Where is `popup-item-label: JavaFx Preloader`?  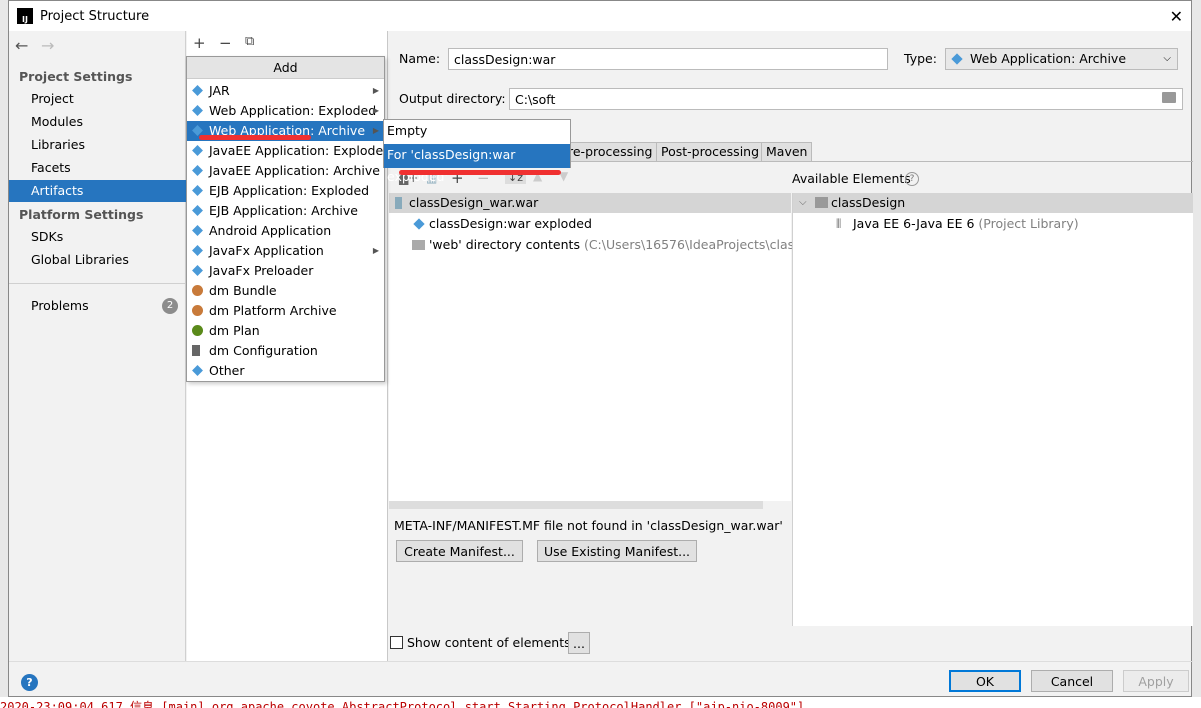 popup-item-label: JavaFx Preloader is located at coordinates (261, 270).